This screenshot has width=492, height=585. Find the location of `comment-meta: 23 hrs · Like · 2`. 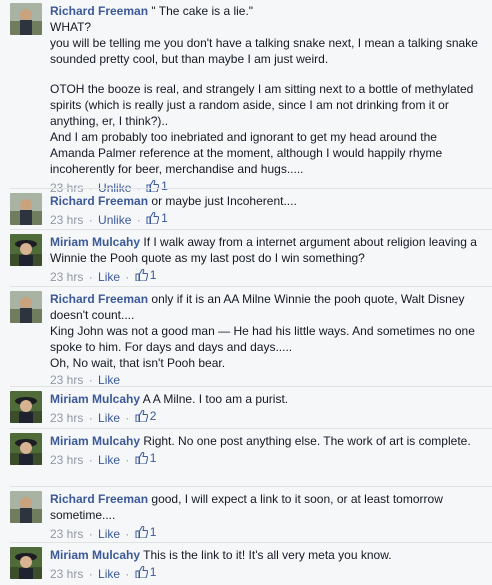

comment-meta: 23 hrs · Like · 2 is located at coordinates (103, 416).